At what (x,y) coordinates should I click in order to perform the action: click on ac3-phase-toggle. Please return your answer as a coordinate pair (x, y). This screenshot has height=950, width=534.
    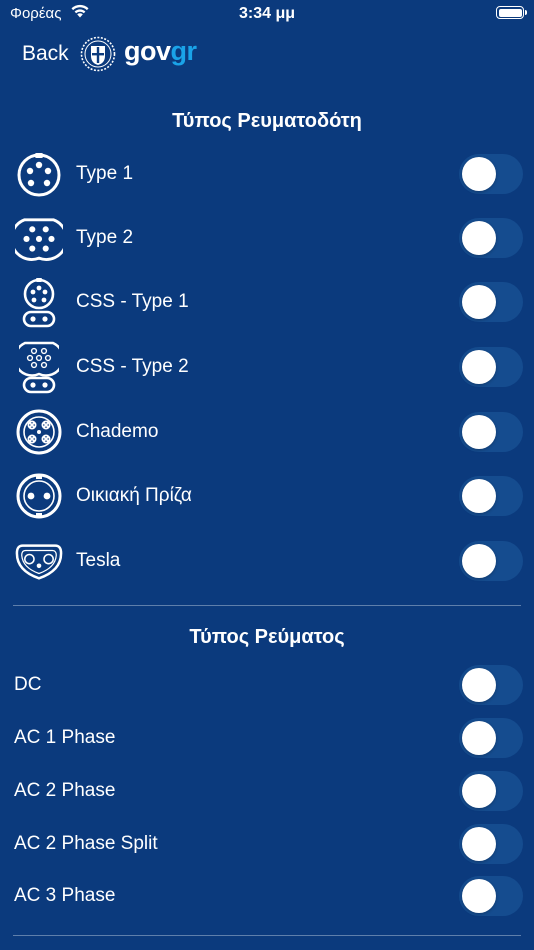
    Looking at the image, I should click on (491, 896).